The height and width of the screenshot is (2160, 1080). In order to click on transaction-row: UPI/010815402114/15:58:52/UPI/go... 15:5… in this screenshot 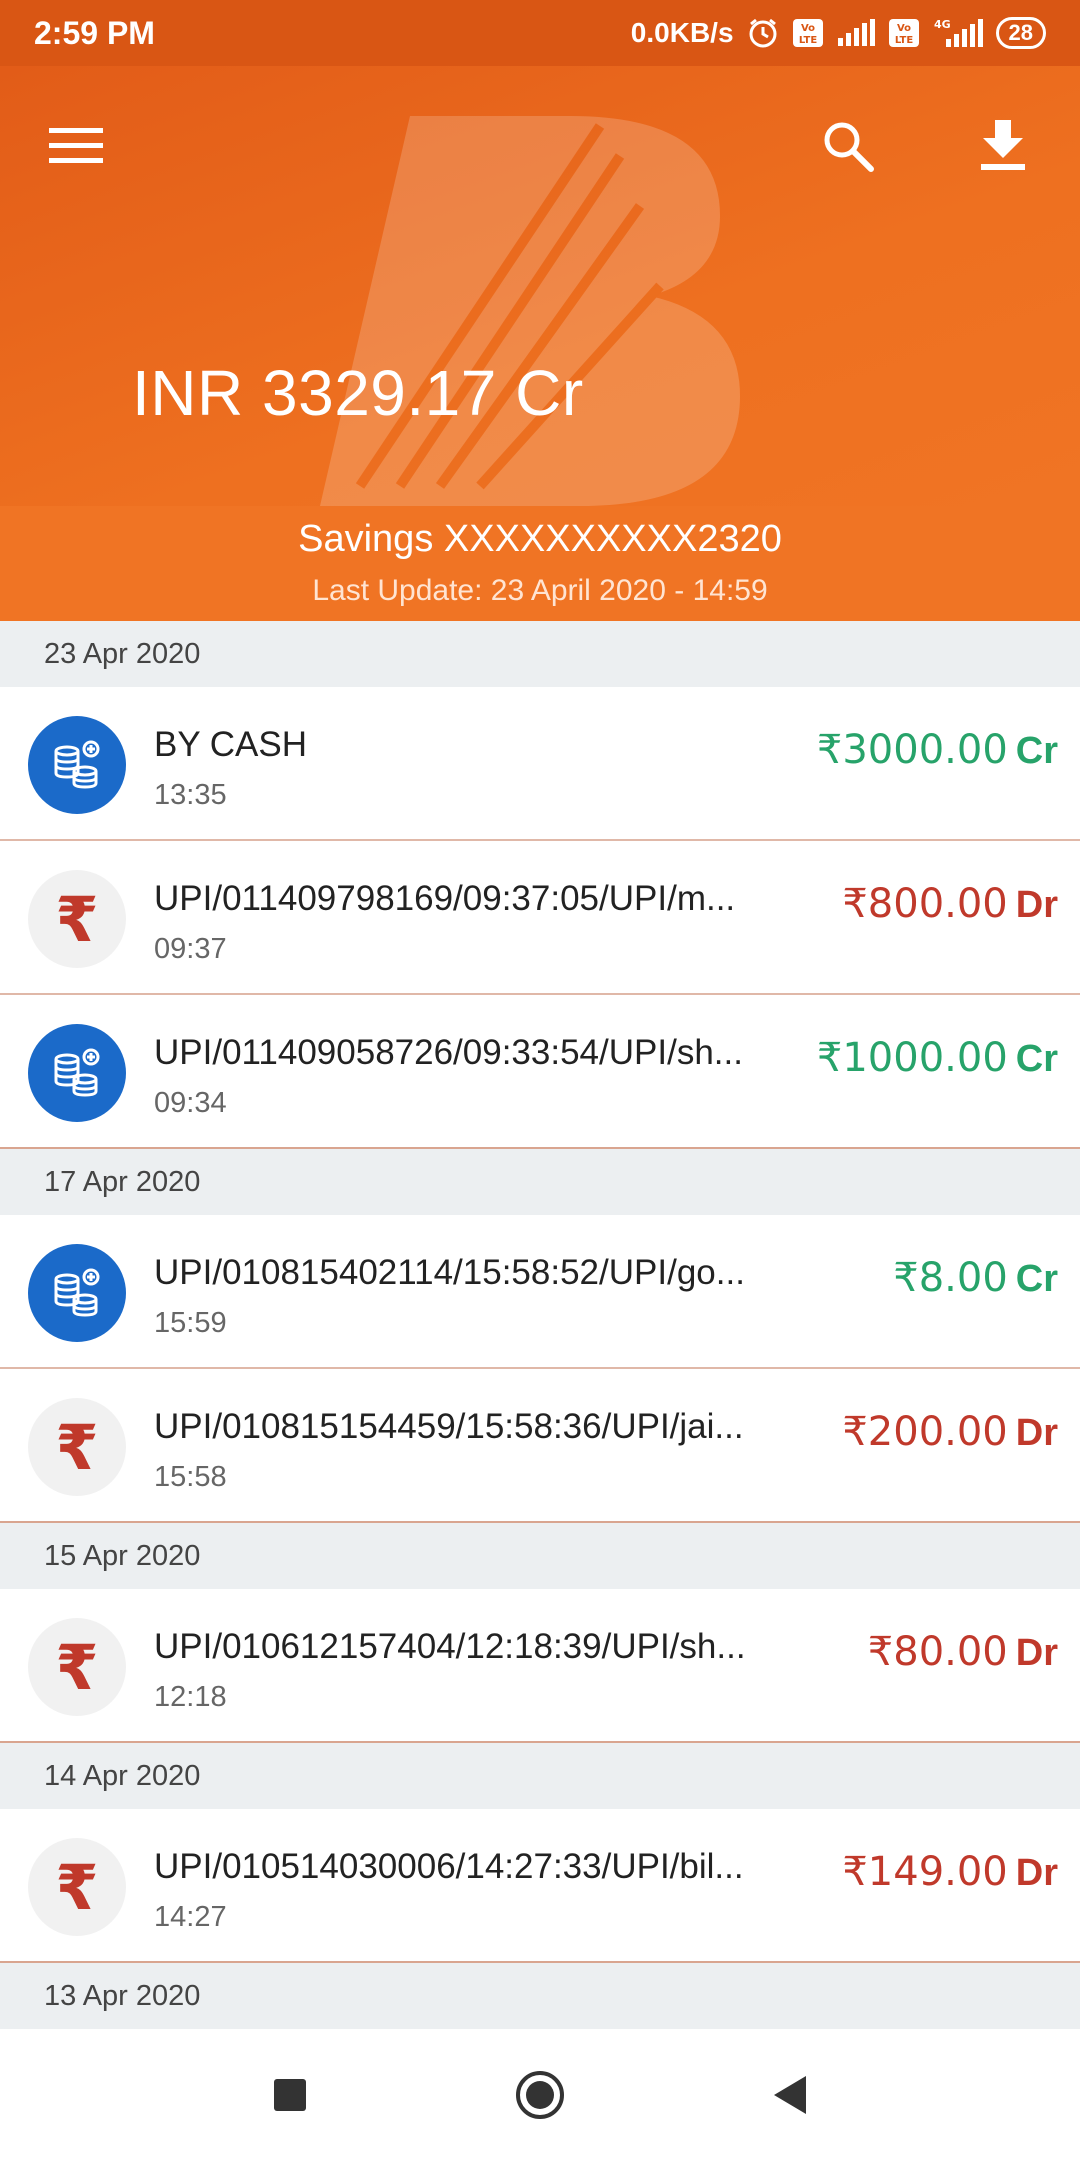, I will do `click(540, 1292)`.